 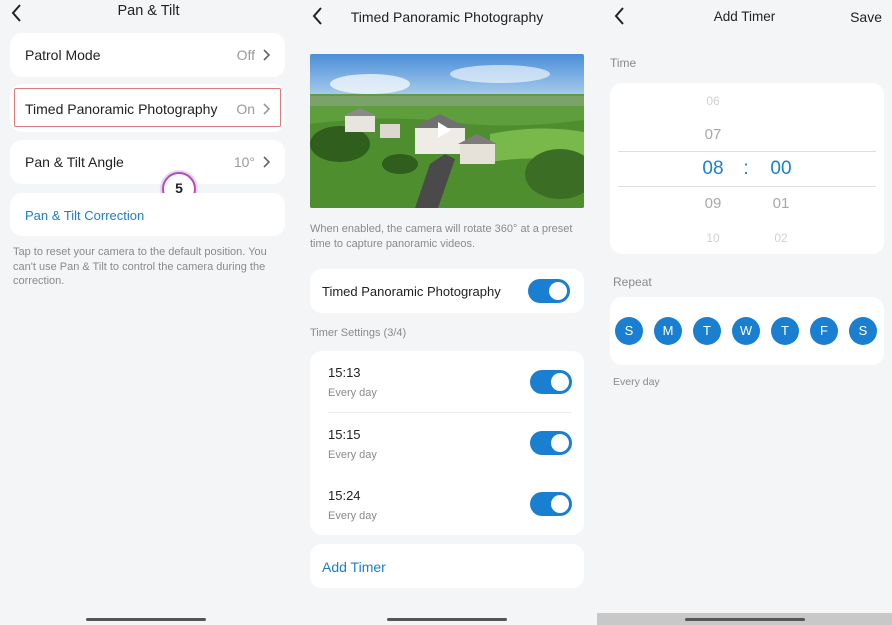 I want to click on pan-tilt-angle-row: Pan & Tilt Angle 10°, so click(x=147, y=162).